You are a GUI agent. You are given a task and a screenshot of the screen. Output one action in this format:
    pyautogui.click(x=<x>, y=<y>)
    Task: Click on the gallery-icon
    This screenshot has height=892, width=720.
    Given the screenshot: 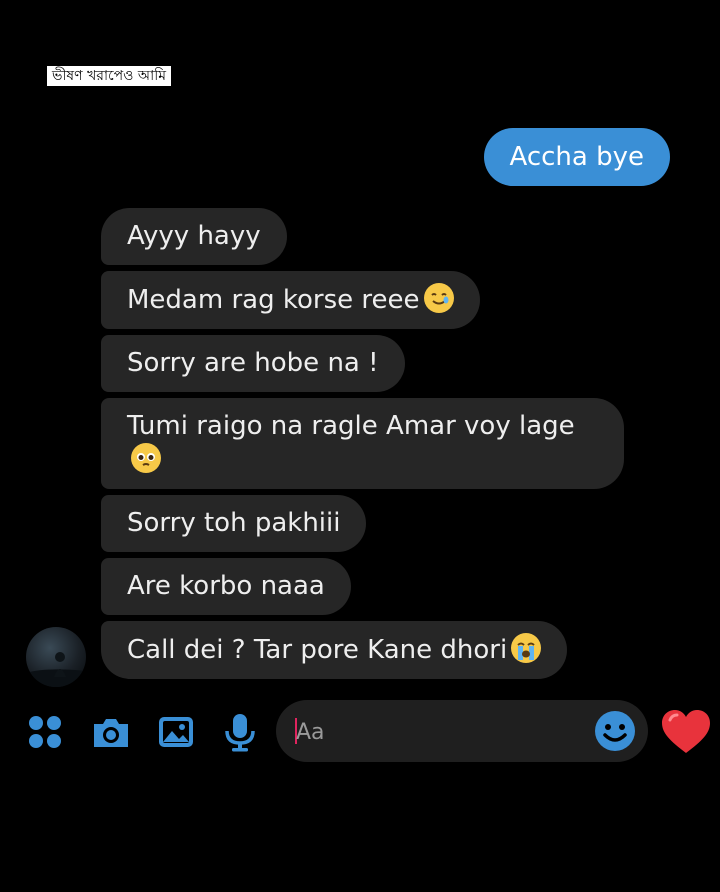 What is the action you would take?
    pyautogui.click(x=176, y=732)
    